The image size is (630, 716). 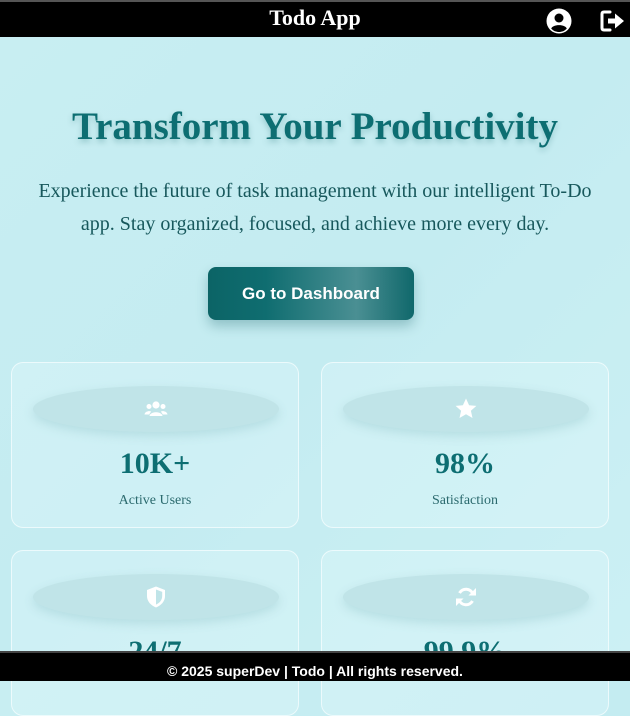 What do you see at coordinates (465, 633) in the screenshot?
I see `stat-card-uptime: 99.9%` at bounding box center [465, 633].